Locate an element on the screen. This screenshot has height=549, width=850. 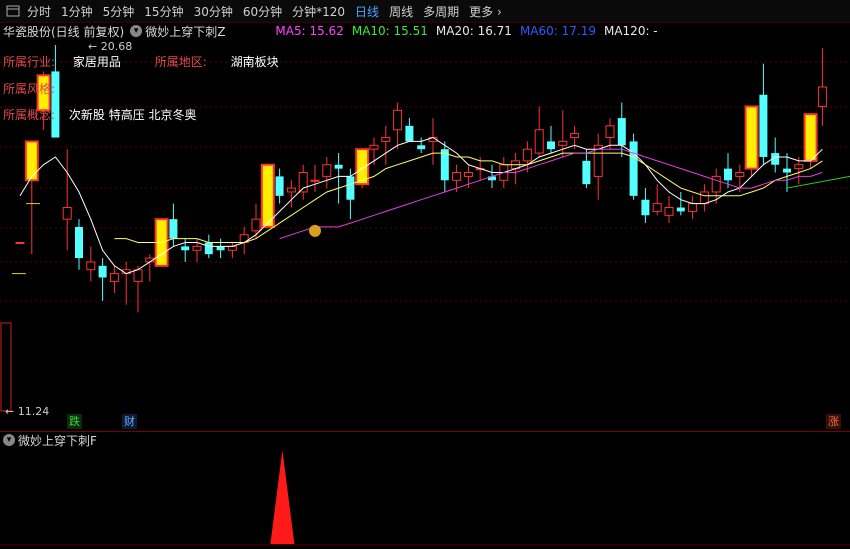
money-bag-icon is located at coordinates (315, 230).